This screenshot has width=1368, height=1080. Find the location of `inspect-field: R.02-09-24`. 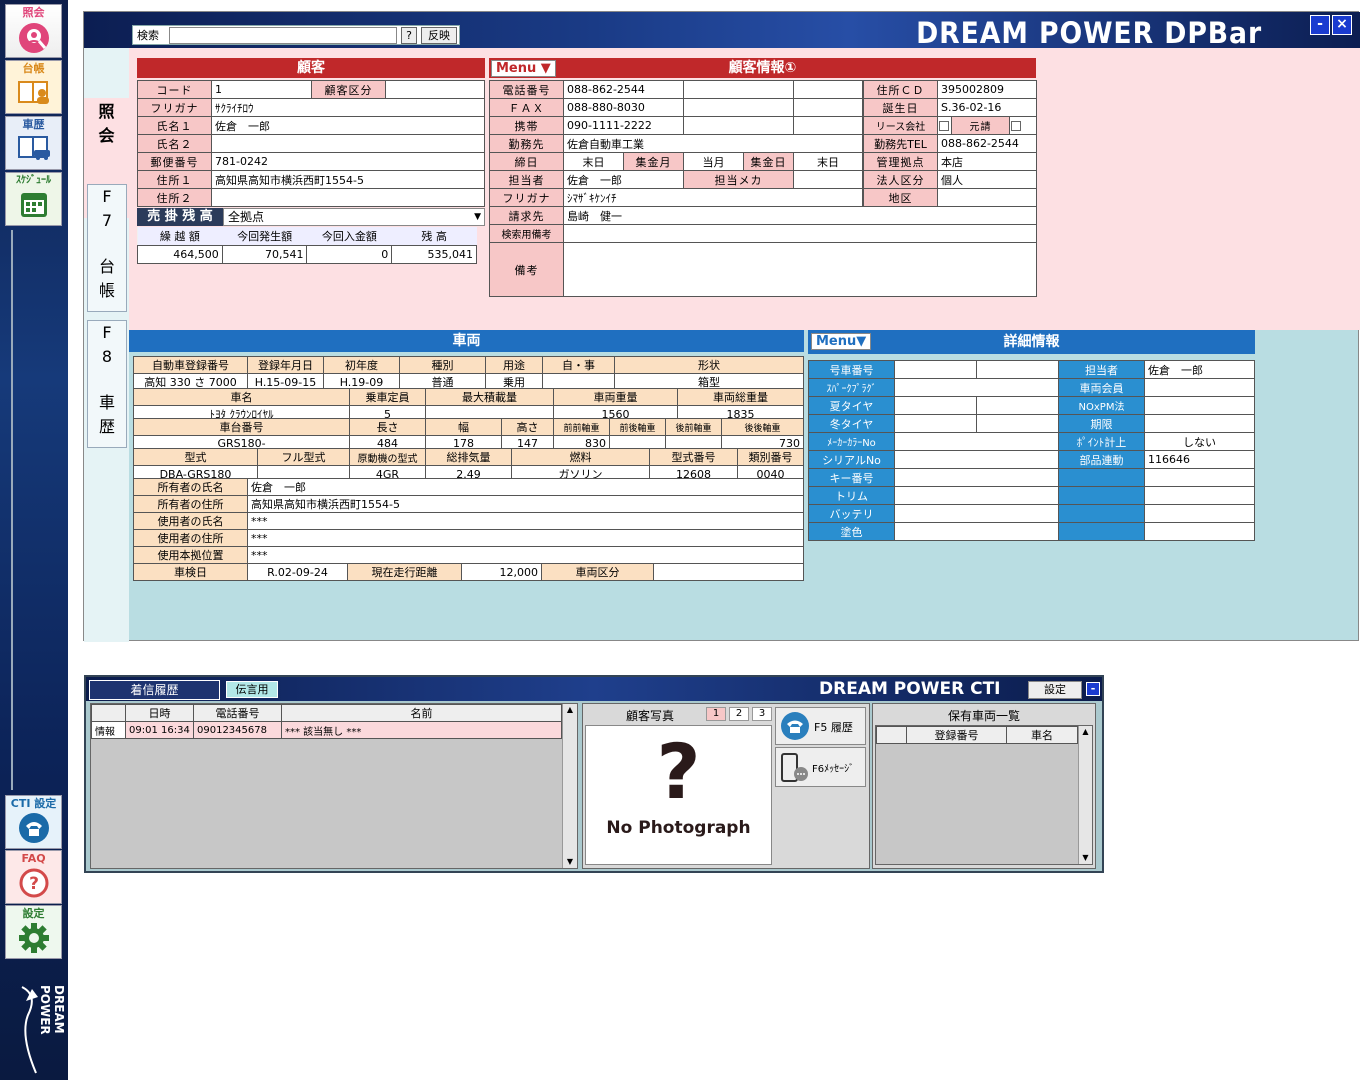

inspect-field: R.02-09-24 is located at coordinates (297, 572).